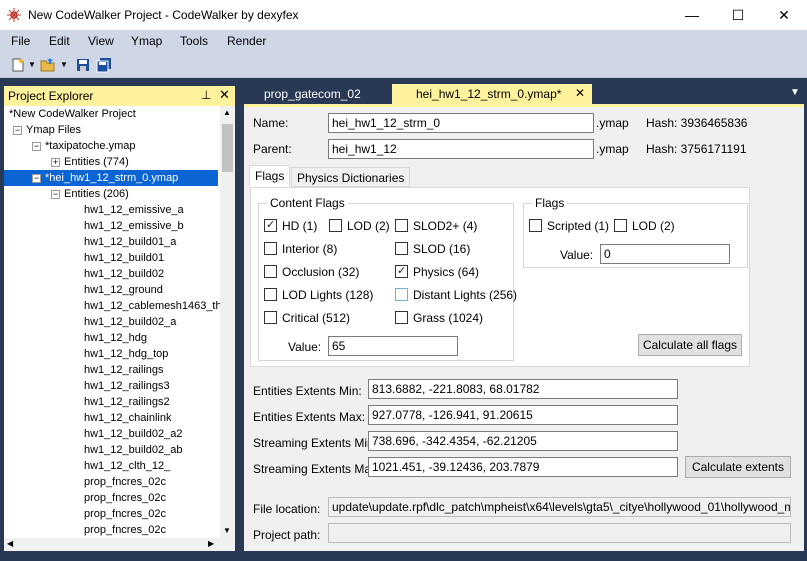  What do you see at coordinates (523, 441) in the screenshot?
I see `streaming-extents-min-input: 738.696, -342.4354, -62.21205` at bounding box center [523, 441].